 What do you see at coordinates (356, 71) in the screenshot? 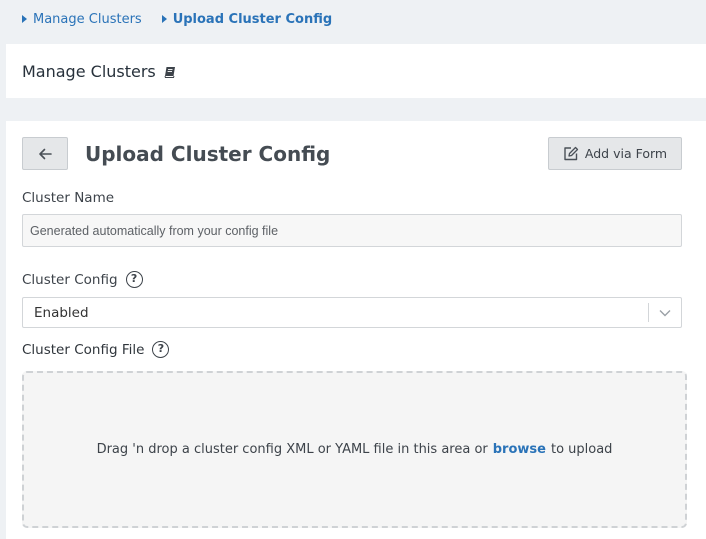
I see `header-panel: Manage Clusters` at bounding box center [356, 71].